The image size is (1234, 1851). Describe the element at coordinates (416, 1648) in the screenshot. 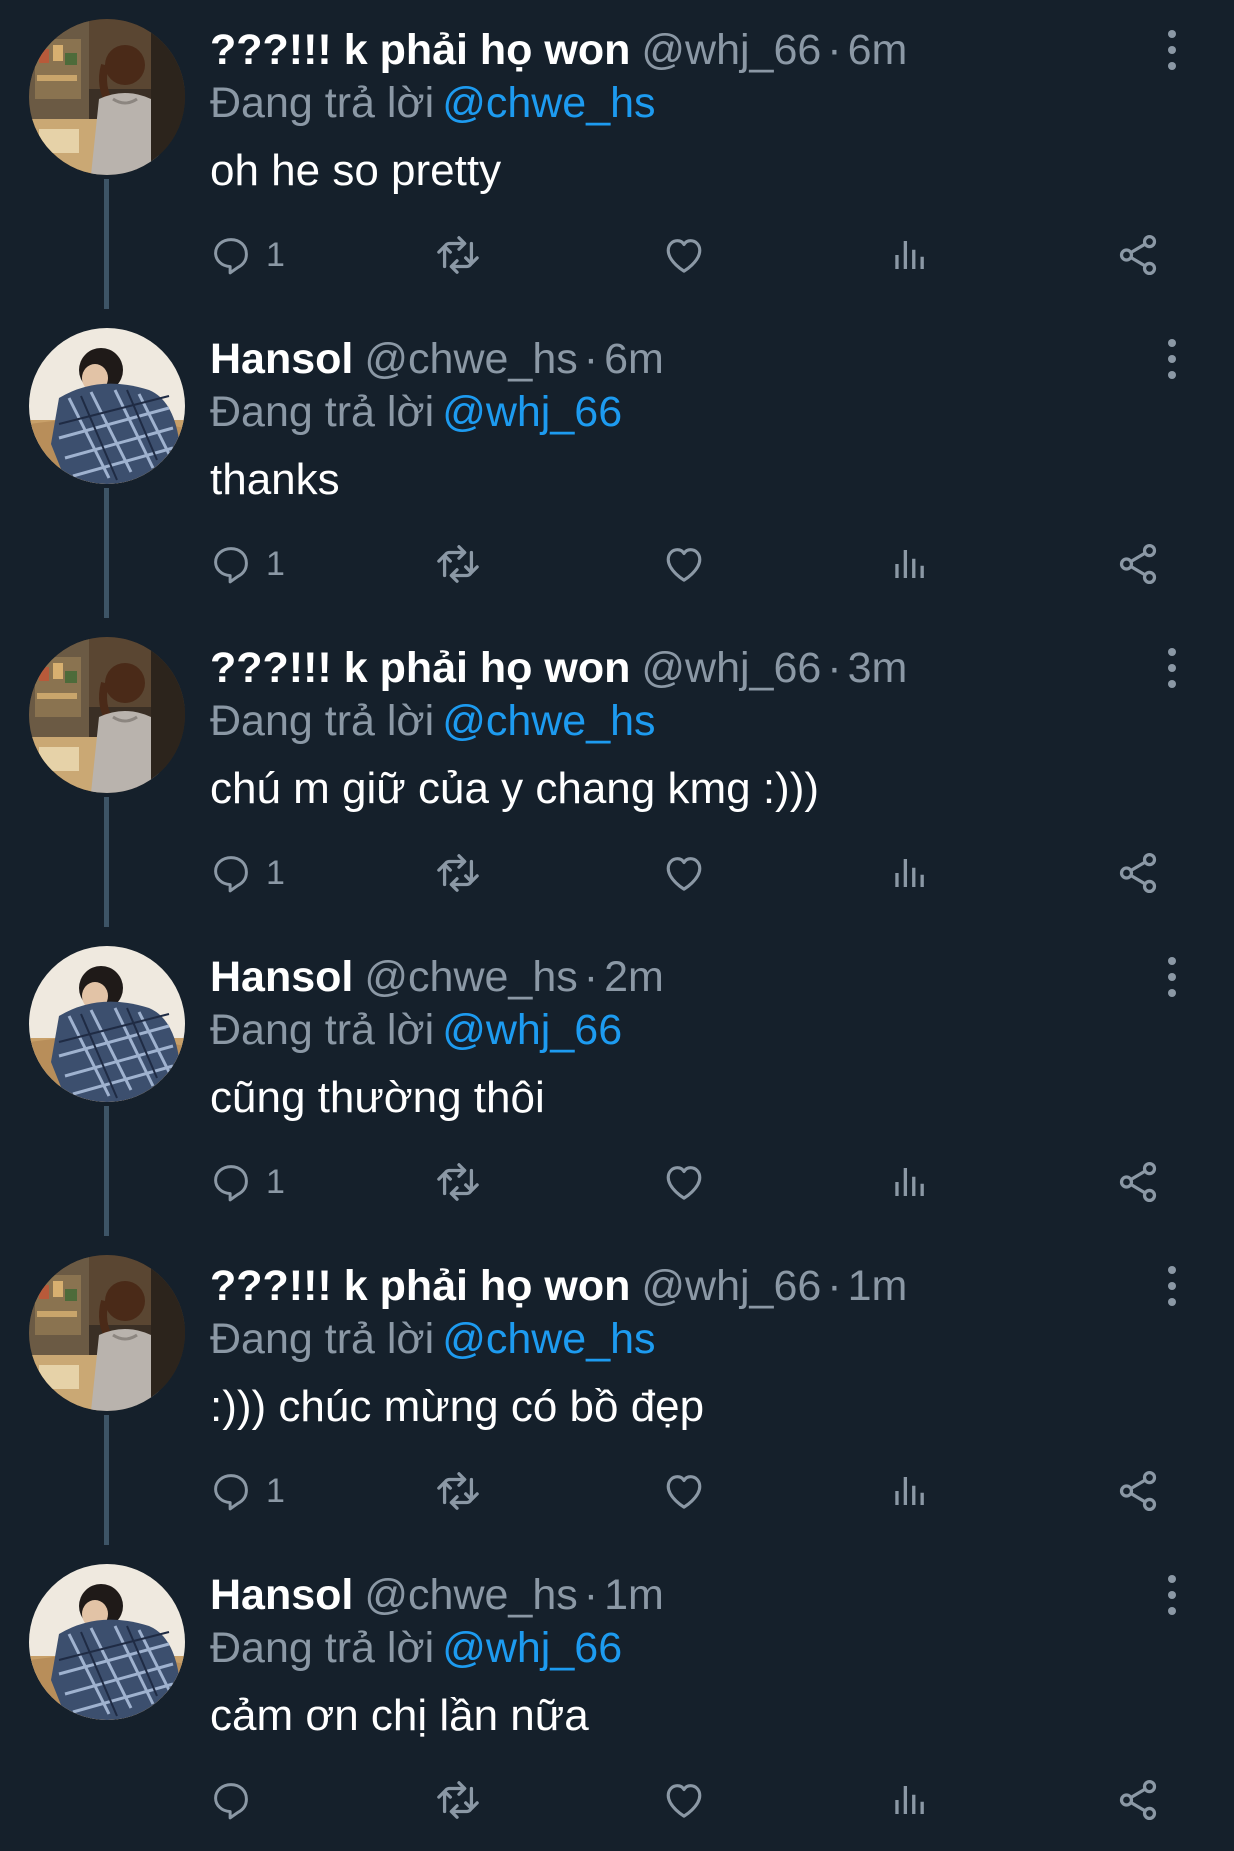

I see `replying-to: Đang trả lời @whj_66` at that location.